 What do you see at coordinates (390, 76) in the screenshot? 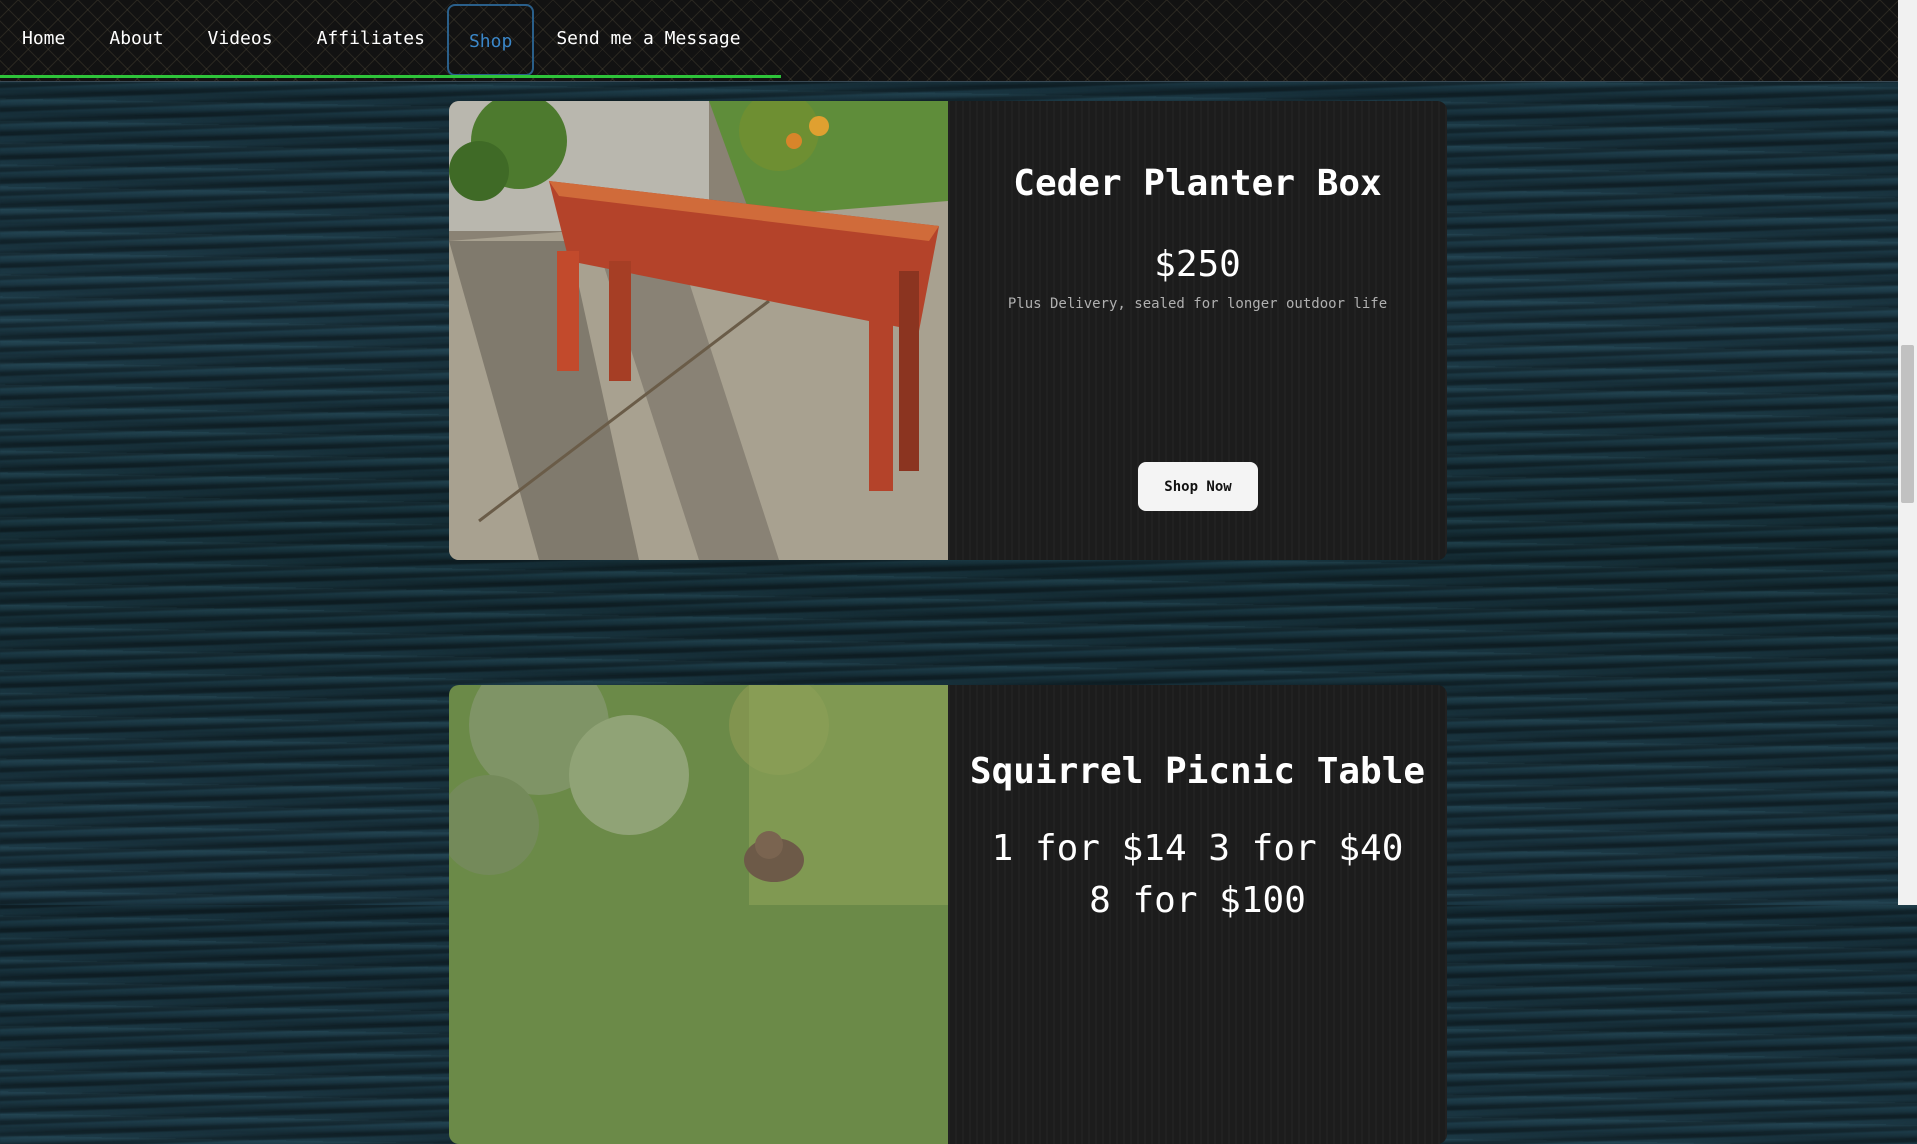
I see `nav-active-underline` at bounding box center [390, 76].